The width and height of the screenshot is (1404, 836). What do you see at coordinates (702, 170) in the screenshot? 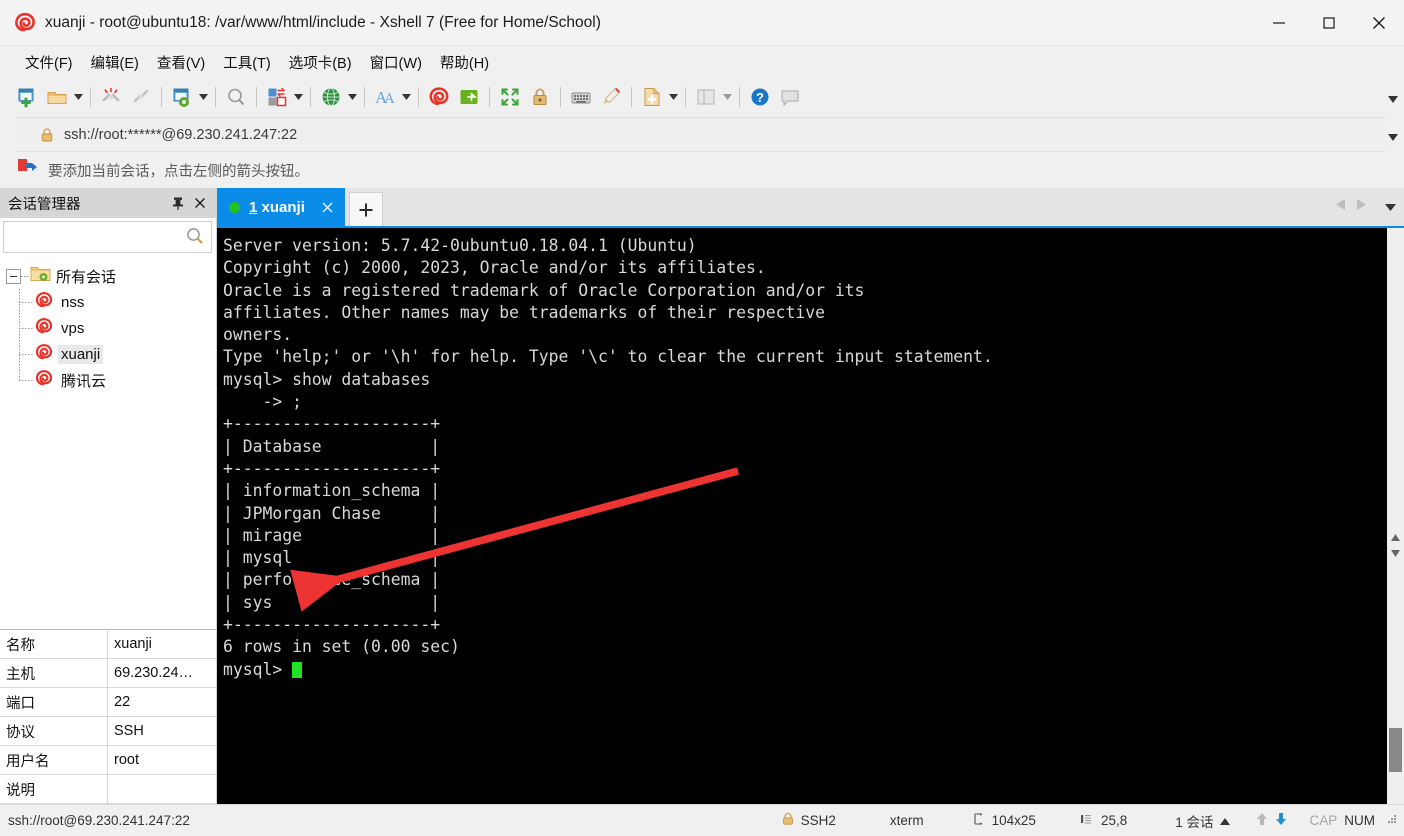
I see `notification-bar: 要添加当前会话，点击左侧的箭头按钮。` at bounding box center [702, 170].